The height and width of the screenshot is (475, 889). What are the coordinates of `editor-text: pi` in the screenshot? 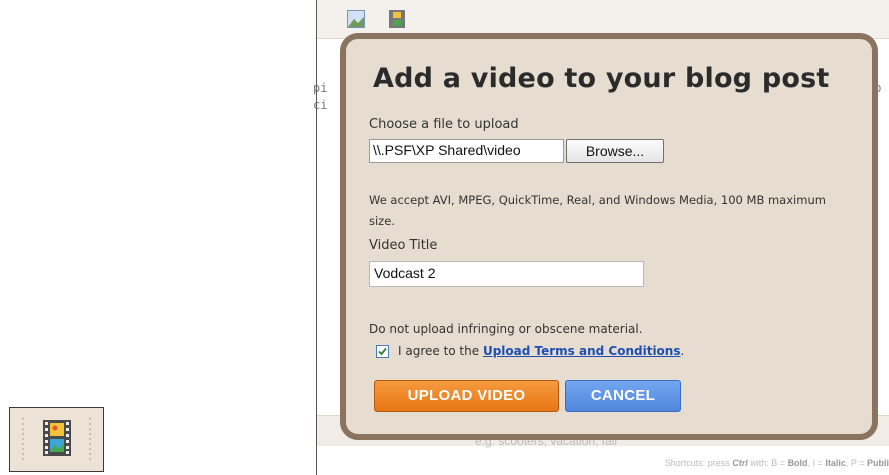 It's located at (320, 88).